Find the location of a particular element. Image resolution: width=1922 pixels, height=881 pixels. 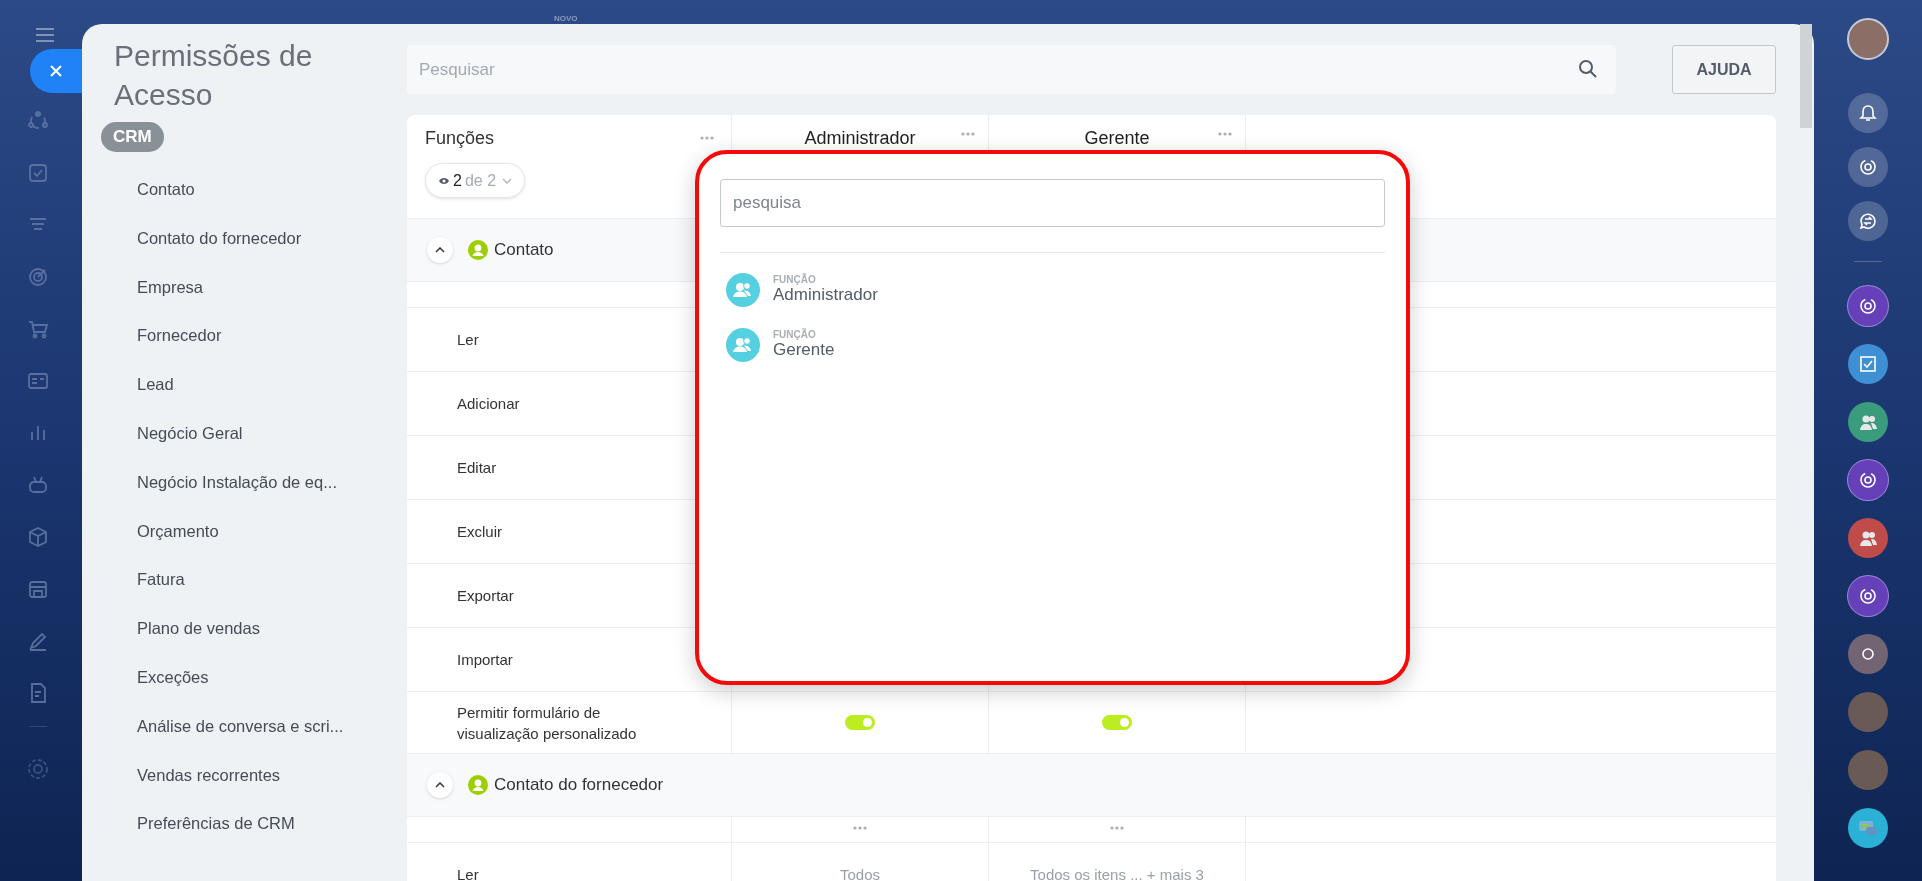

permission-label: Excluir is located at coordinates (479, 532).